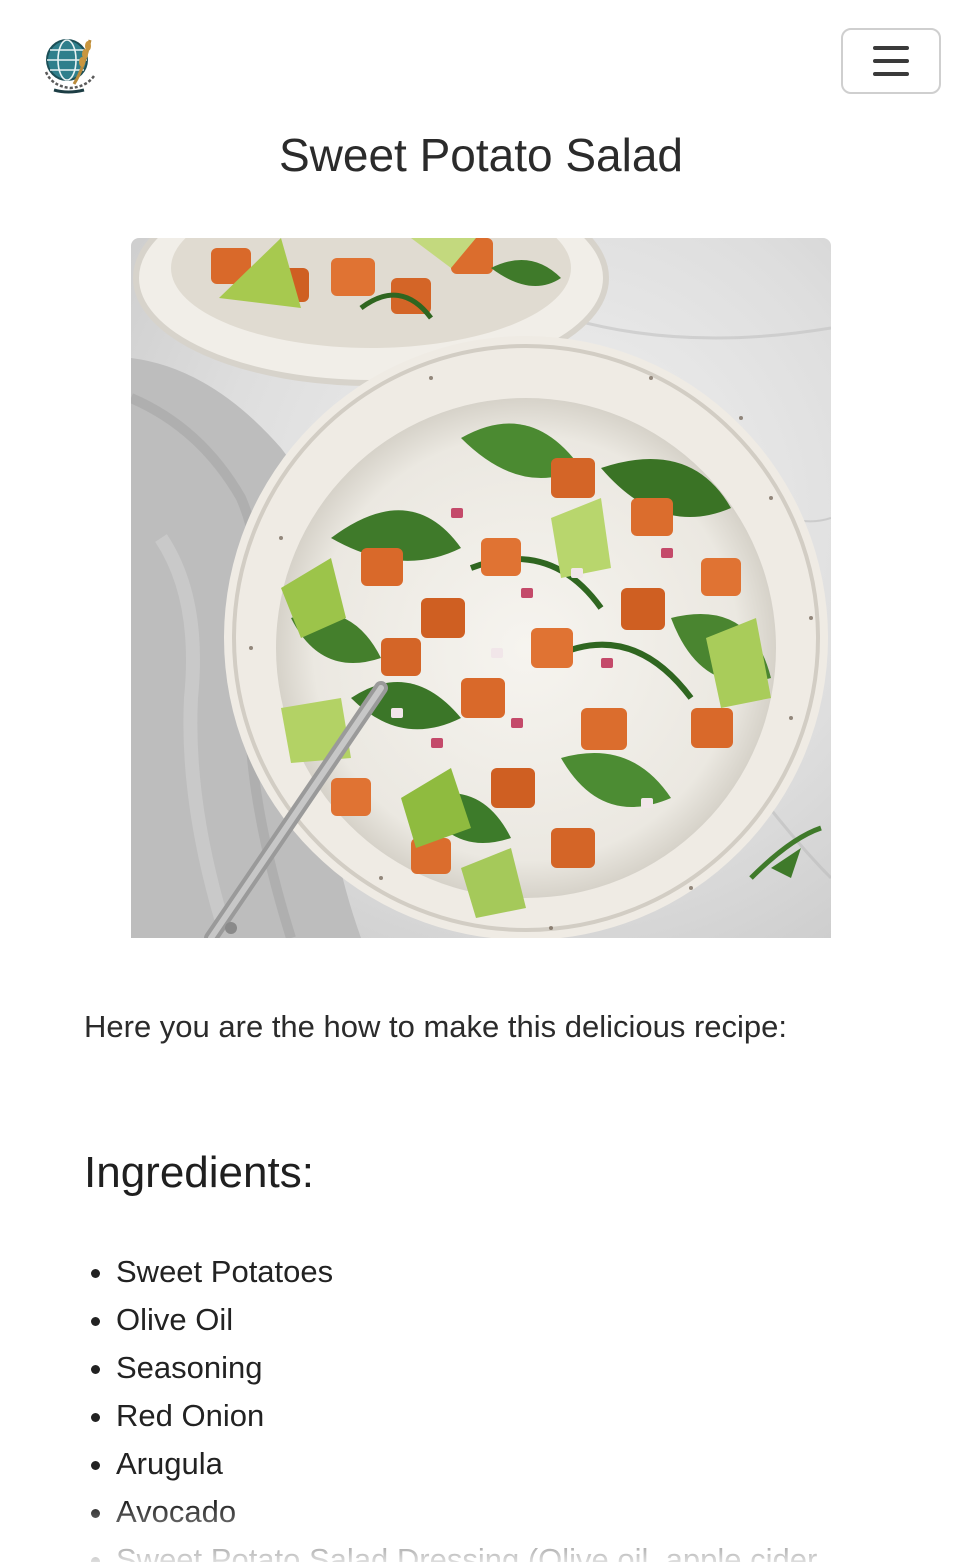 The image size is (962, 1562). Describe the element at coordinates (539, 1416) in the screenshot. I see `ingredient-item: Red Onion` at that location.